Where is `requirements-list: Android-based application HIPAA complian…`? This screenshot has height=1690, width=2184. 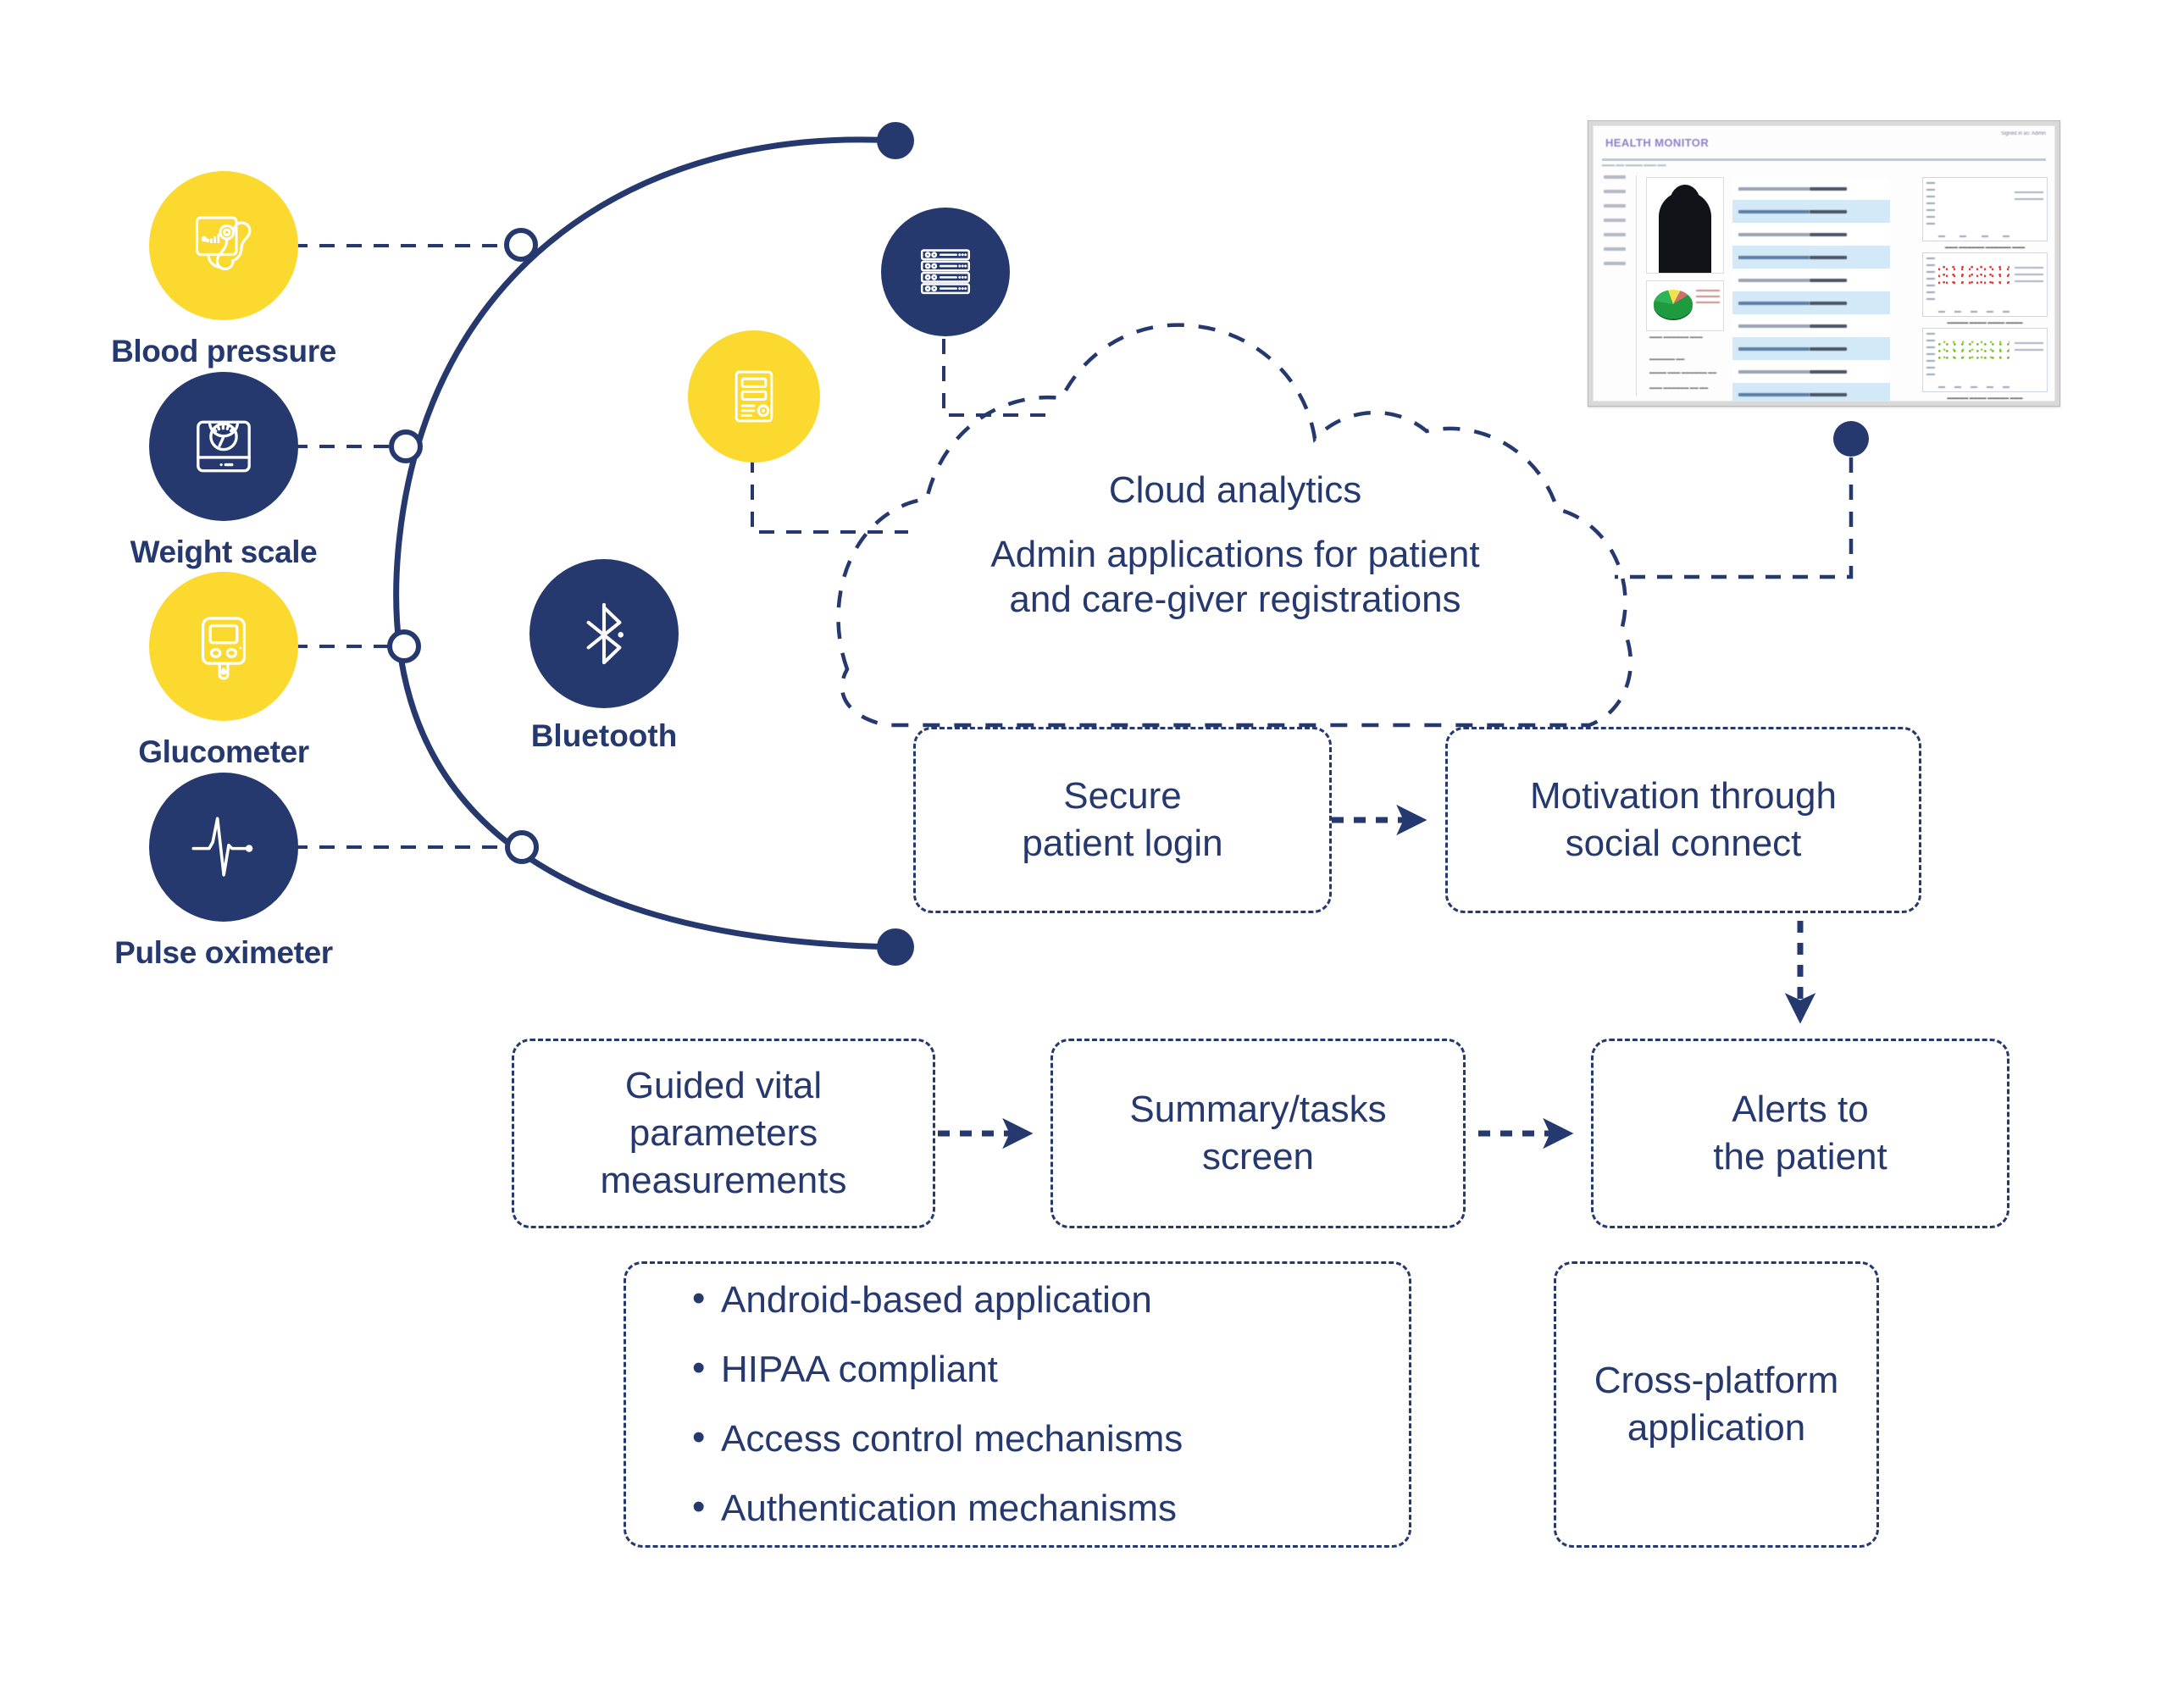 requirements-list: Android-based application HIPAA complian… is located at coordinates (904, 1403).